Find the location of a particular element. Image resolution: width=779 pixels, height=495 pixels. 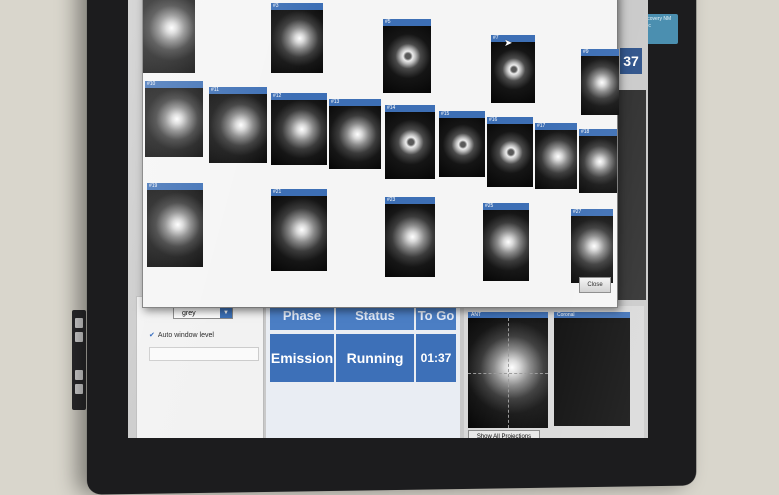

projection-tile: #10 is located at coordinates (174, 119).